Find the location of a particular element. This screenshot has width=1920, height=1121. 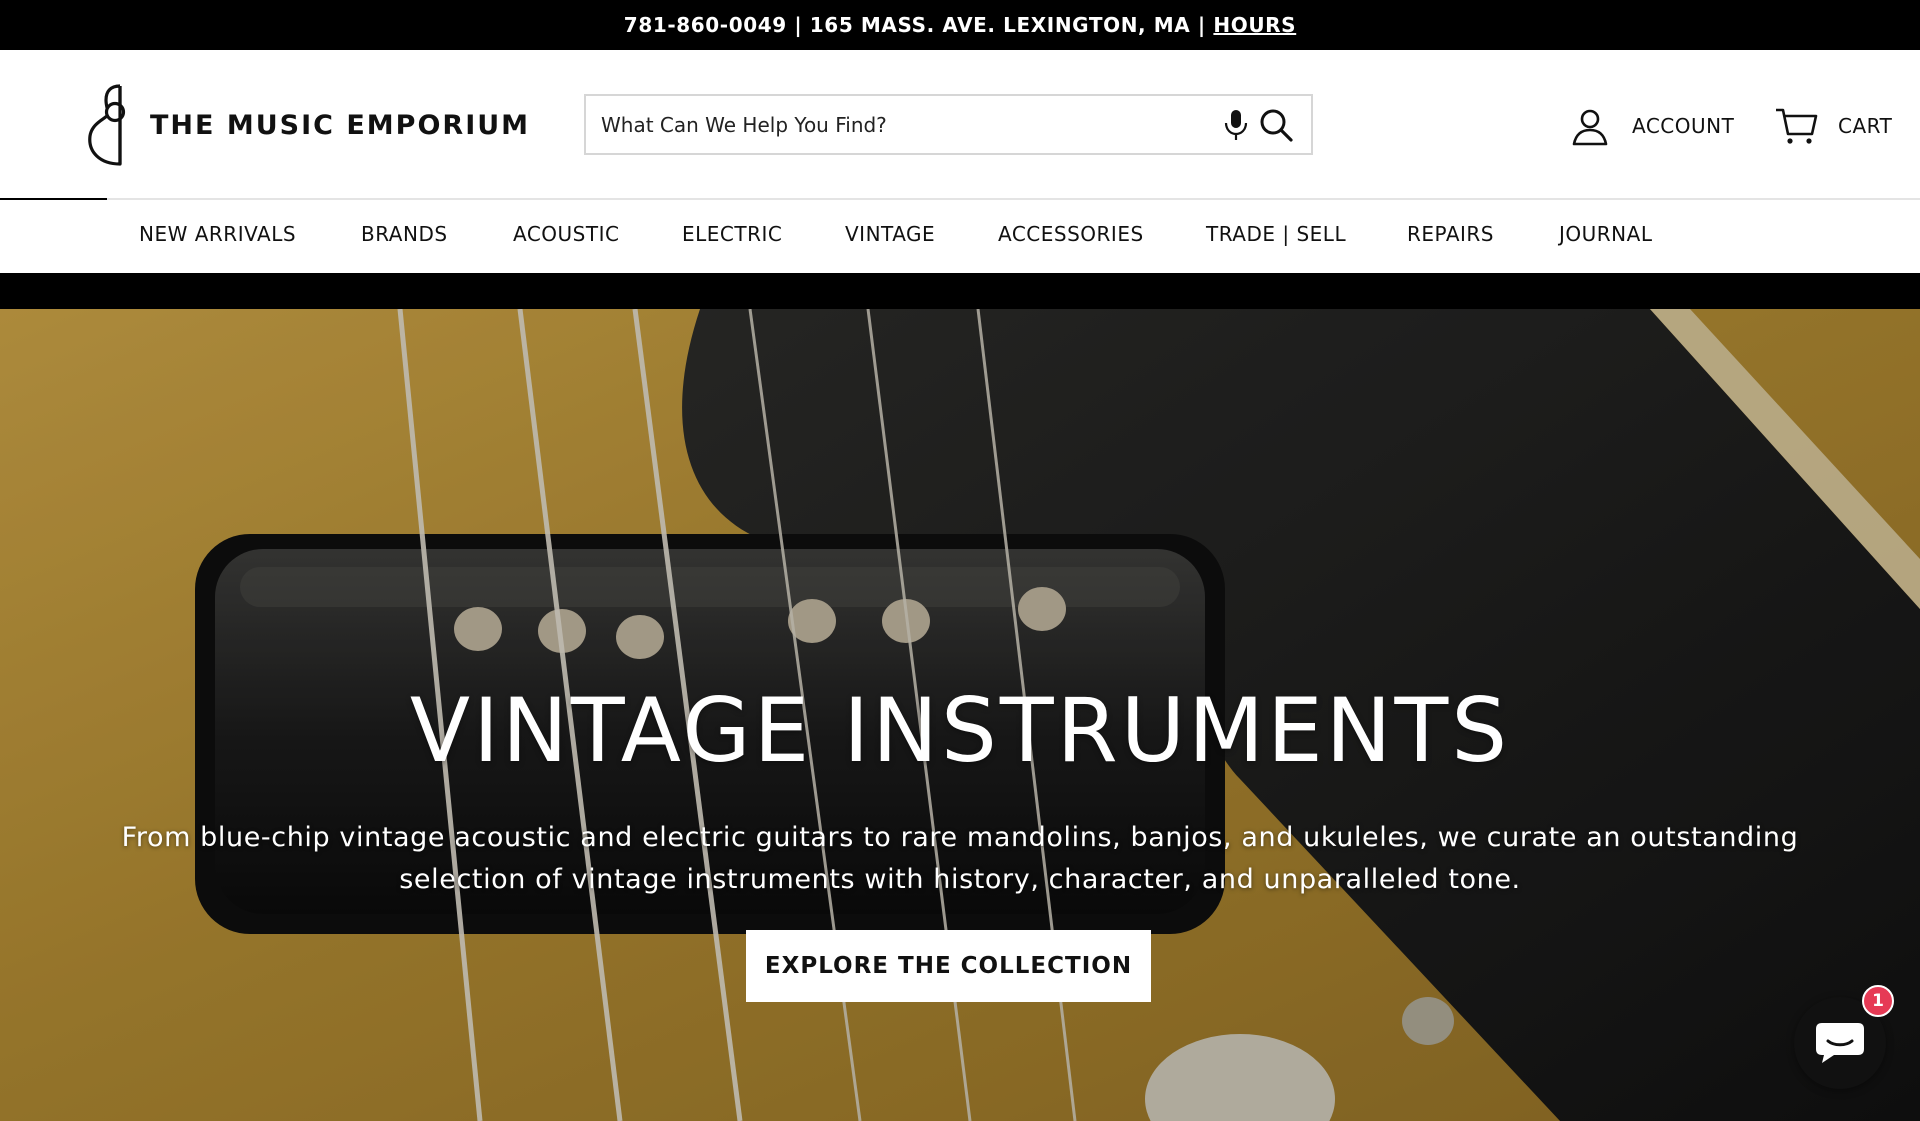

brand-logo: THE MUSIC EMPORIUM is located at coordinates (307, 125).